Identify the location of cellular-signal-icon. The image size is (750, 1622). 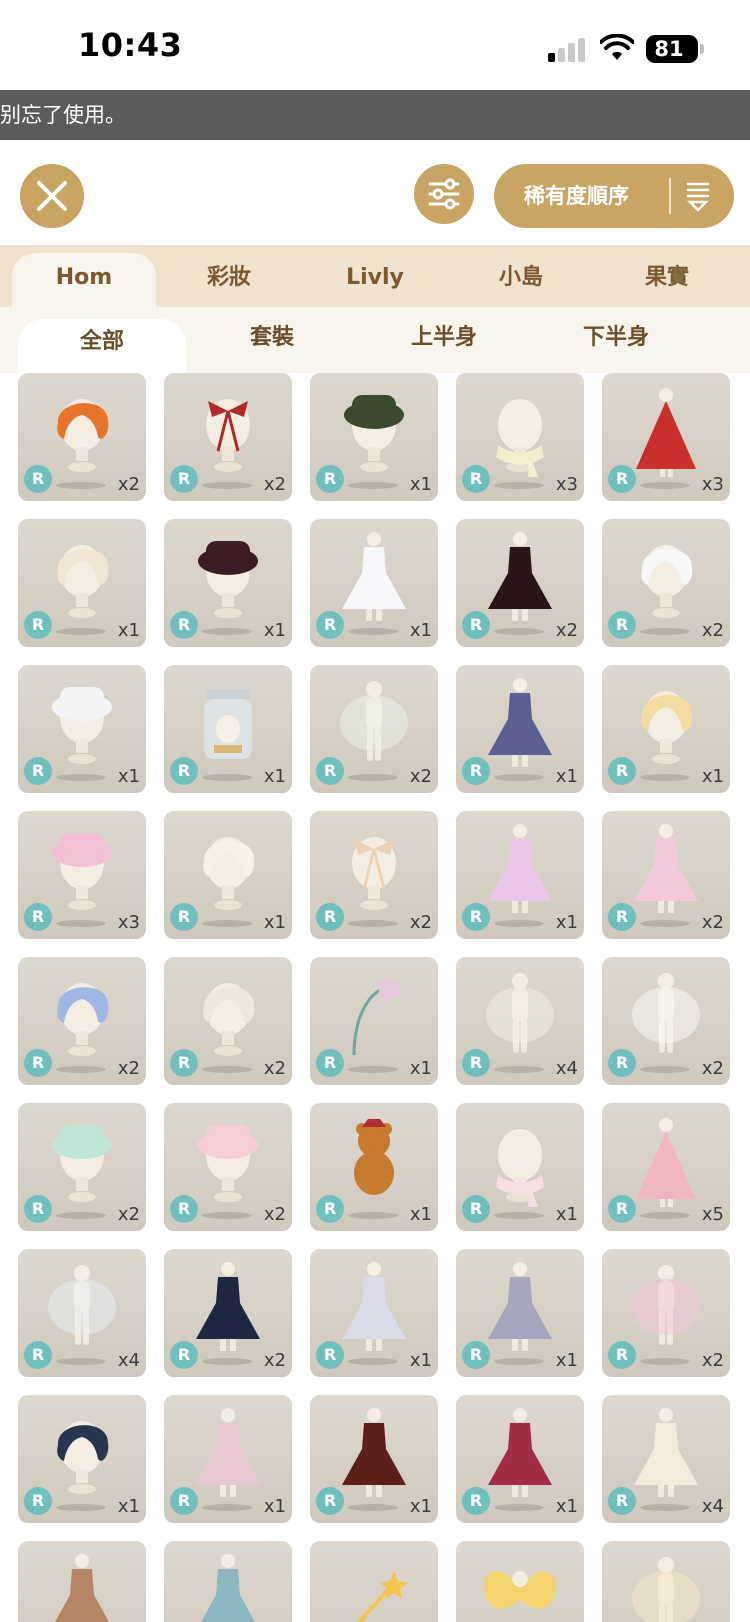
(568, 49).